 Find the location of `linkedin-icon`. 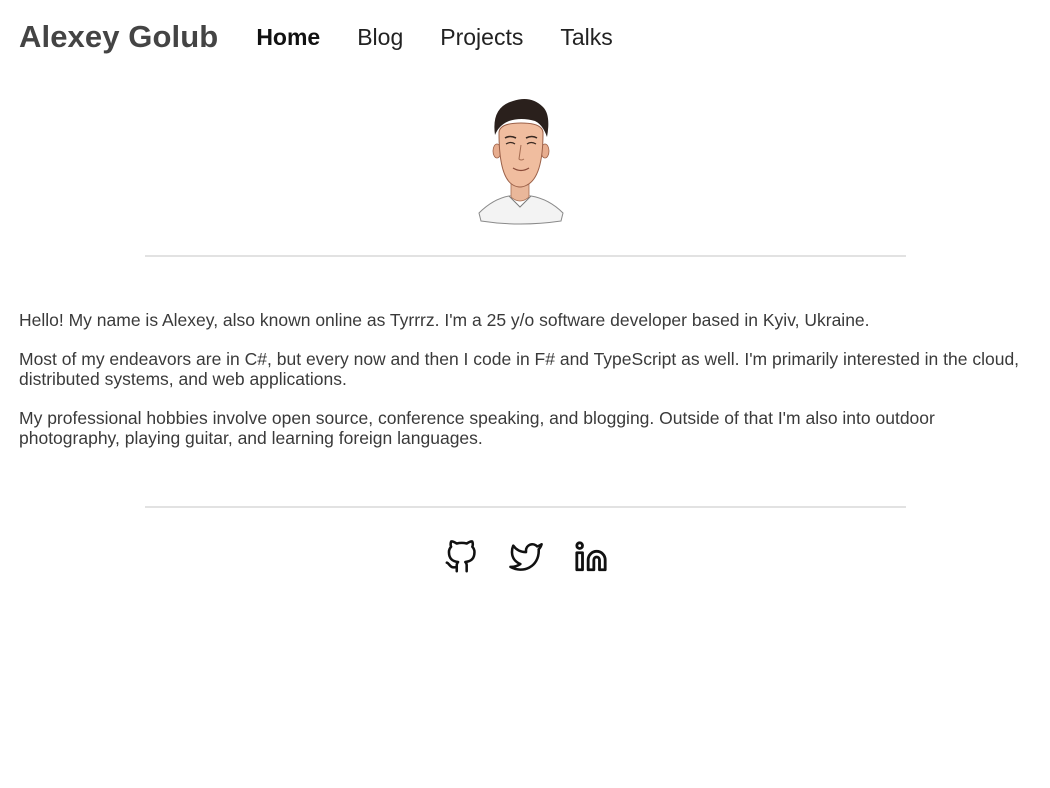

linkedin-icon is located at coordinates (591, 556).